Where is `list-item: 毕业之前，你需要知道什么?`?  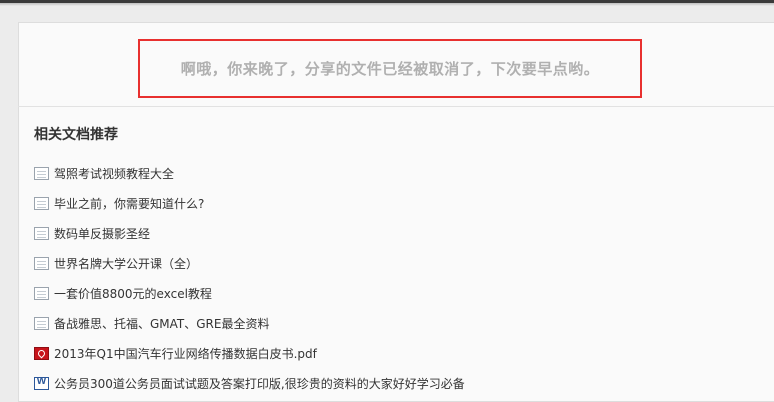
list-item: 毕业之前，你需要知道什么? is located at coordinates (394, 203).